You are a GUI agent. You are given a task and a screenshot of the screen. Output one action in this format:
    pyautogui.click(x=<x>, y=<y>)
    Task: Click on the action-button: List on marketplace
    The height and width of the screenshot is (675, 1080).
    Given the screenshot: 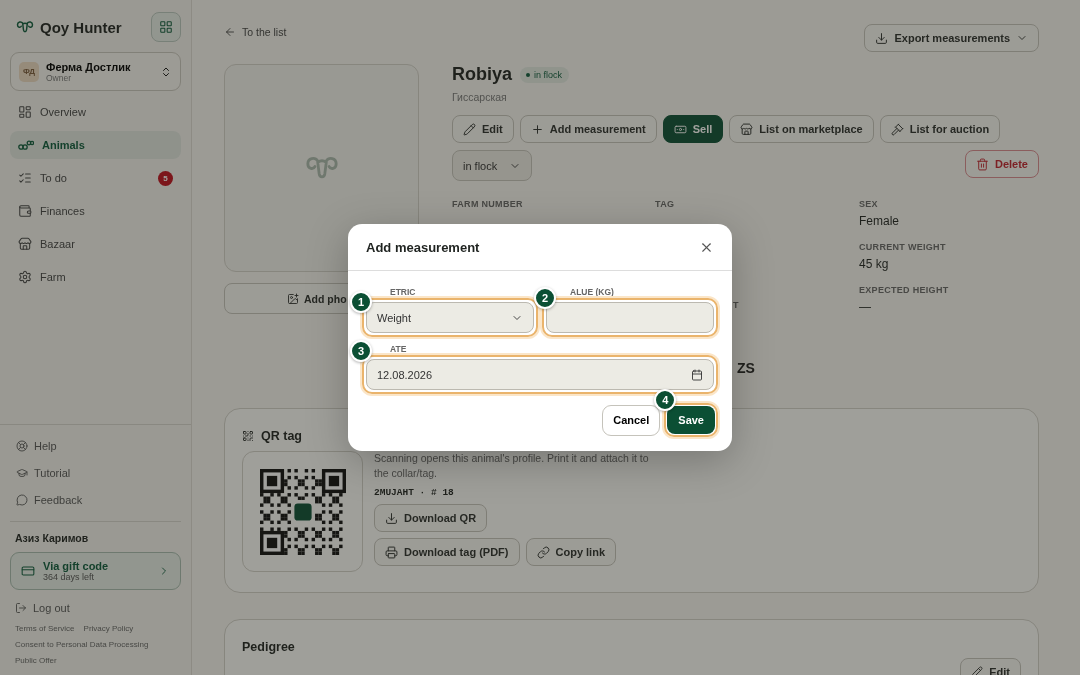 What is the action you would take?
    pyautogui.click(x=801, y=129)
    